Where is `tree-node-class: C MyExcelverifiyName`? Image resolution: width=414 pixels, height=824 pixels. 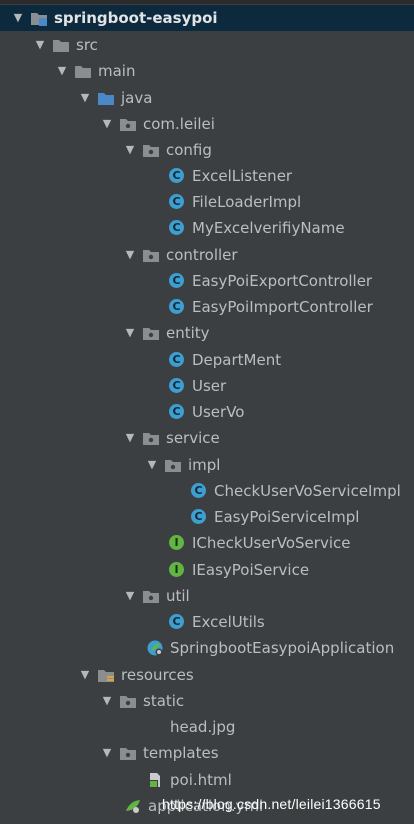 tree-node-class: C MyExcelverifiyName is located at coordinates (256, 228).